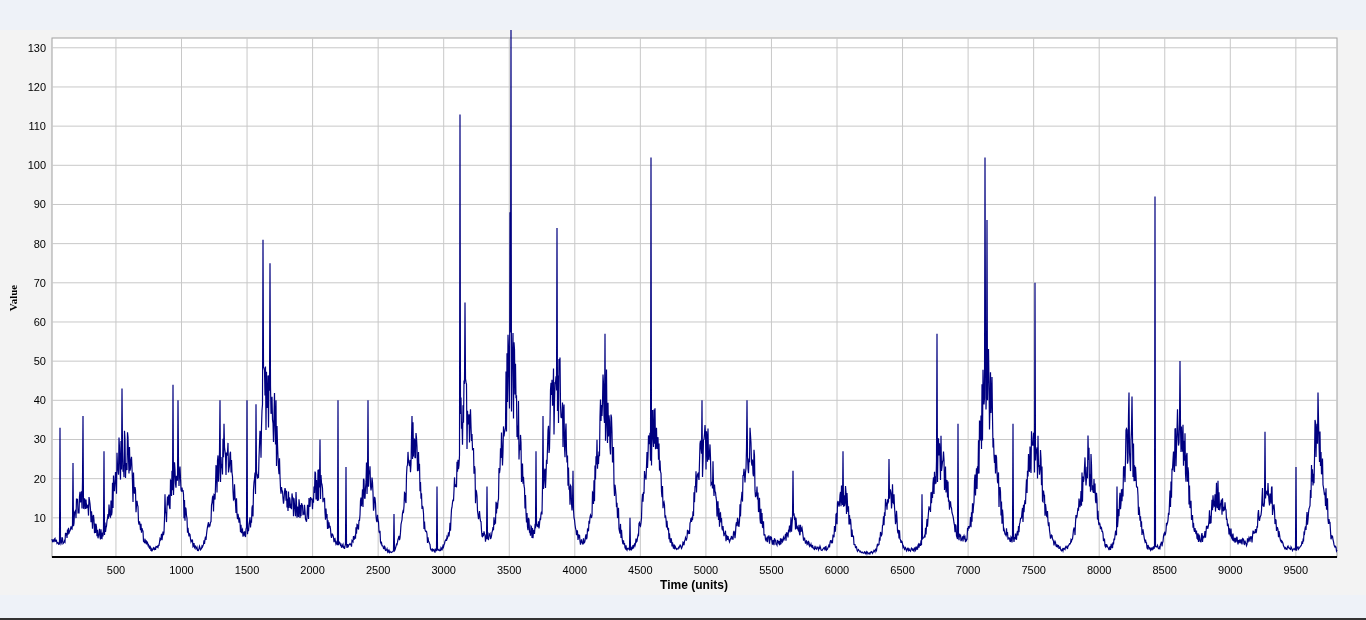  What do you see at coordinates (39, 517) in the screenshot?
I see `y-tick-label: 10` at bounding box center [39, 517].